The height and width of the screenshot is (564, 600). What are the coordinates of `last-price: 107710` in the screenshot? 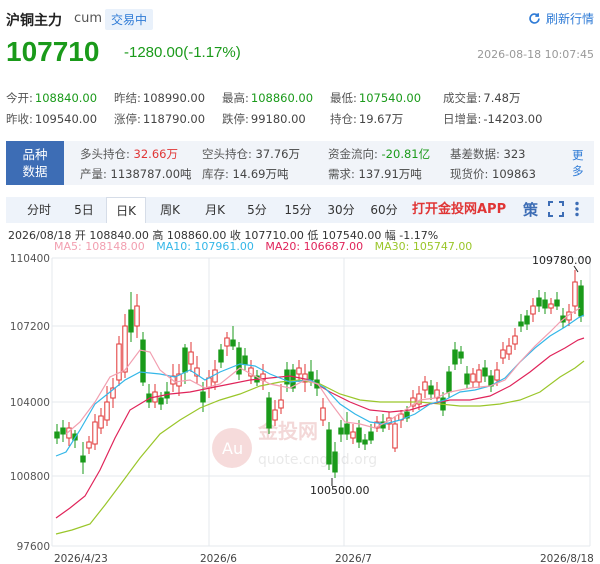 It's located at (53, 51).